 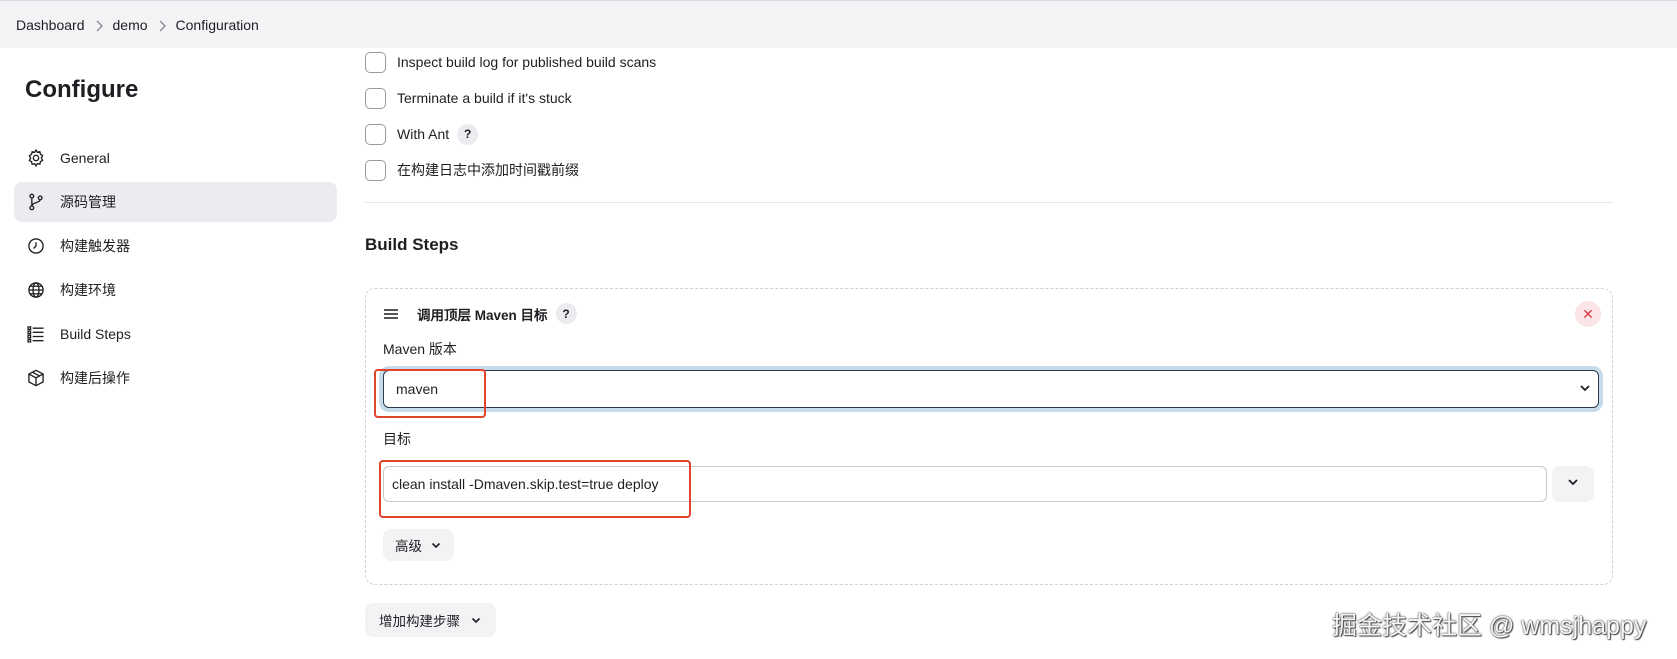 What do you see at coordinates (175, 378) in the screenshot?
I see `sidebar-item-post-build: 构建后操作` at bounding box center [175, 378].